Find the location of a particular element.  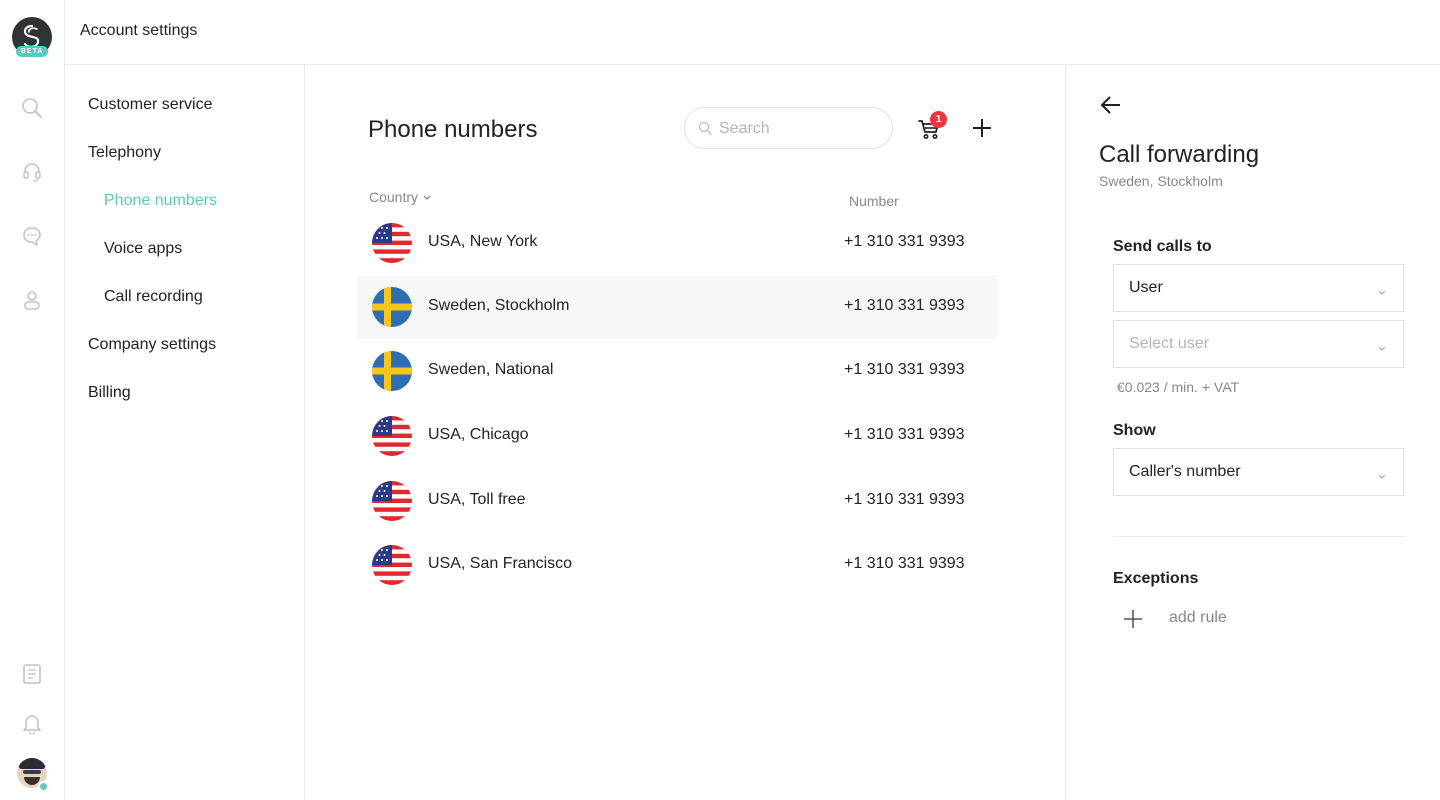

show-value: Caller's number is located at coordinates (1185, 471).